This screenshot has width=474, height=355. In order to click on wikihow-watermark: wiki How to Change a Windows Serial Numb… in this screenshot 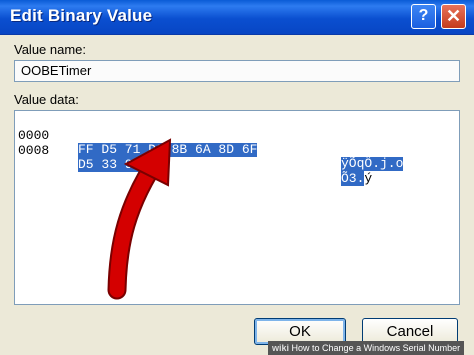, I will do `click(366, 348)`.